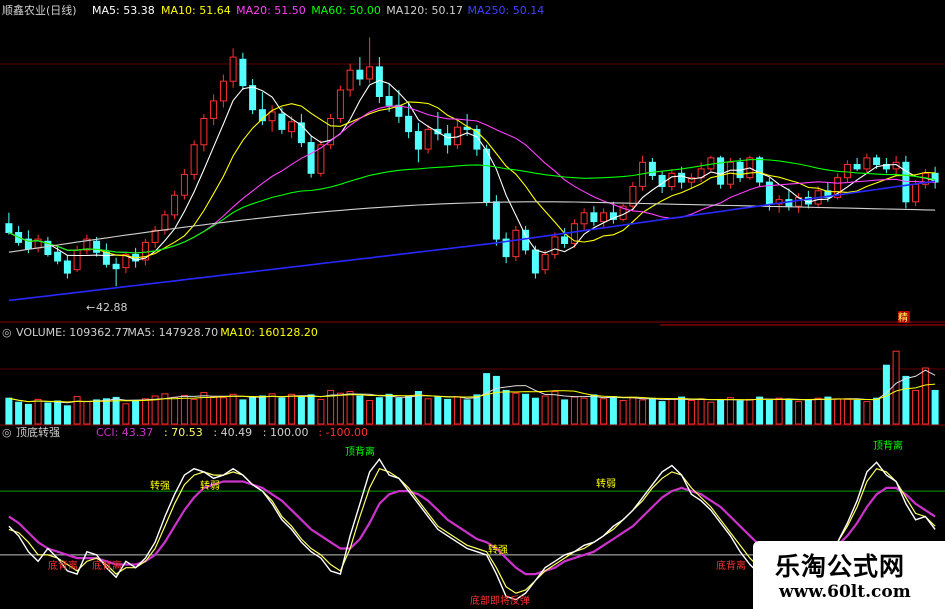 The image size is (945, 609). Describe the element at coordinates (271, 10) in the screenshot. I see `ma-label: MA20: 51.50` at that location.